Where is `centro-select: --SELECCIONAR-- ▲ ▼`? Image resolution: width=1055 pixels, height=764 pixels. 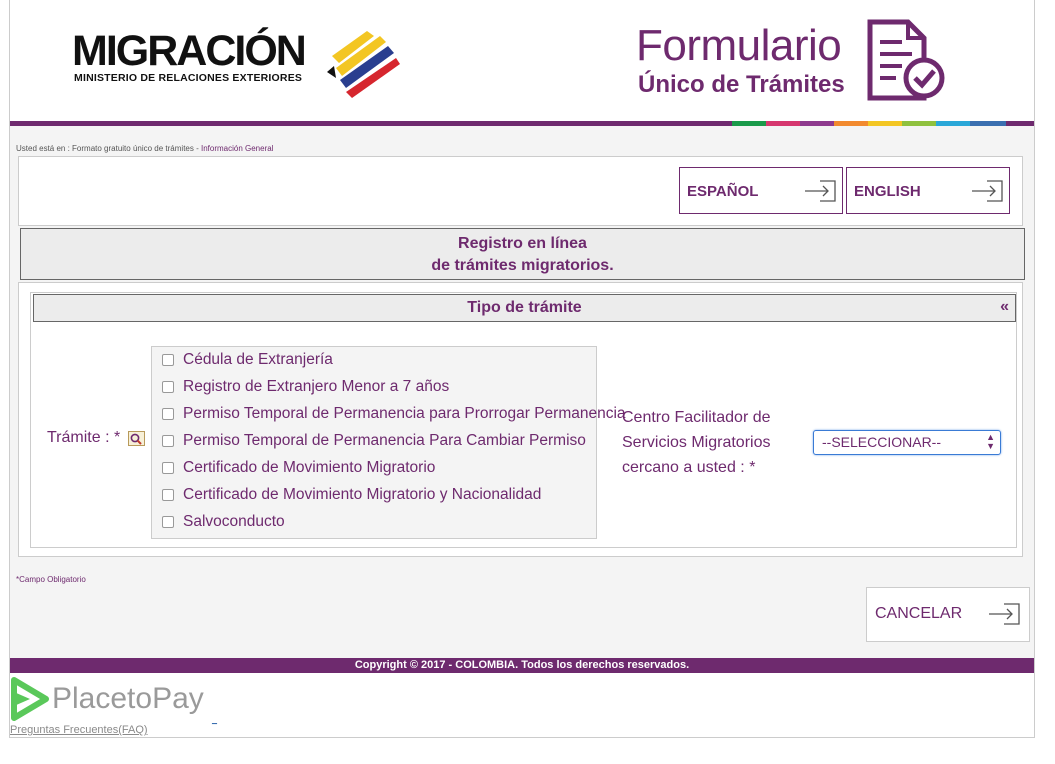 centro-select: --SELECCIONAR-- ▲ ▼ is located at coordinates (907, 442).